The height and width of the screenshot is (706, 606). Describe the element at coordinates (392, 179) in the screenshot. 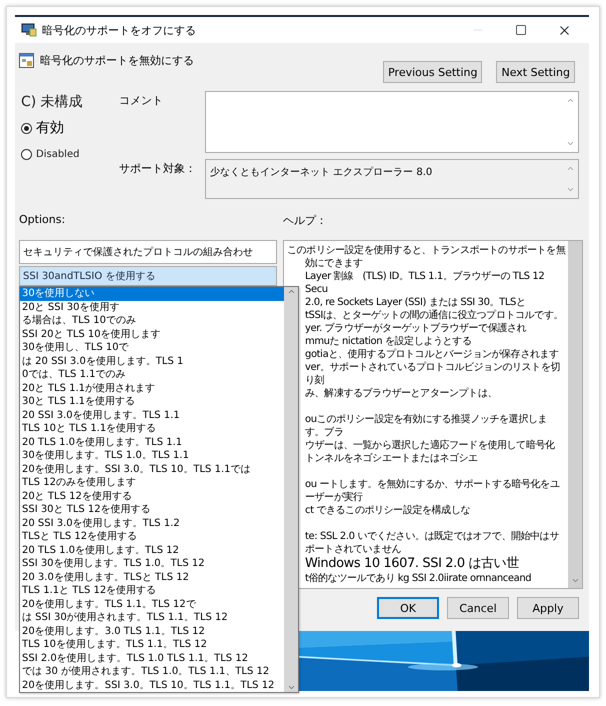

I see `supported-on-field: 少なくともインターネット エクスプローラー 8.0` at that location.